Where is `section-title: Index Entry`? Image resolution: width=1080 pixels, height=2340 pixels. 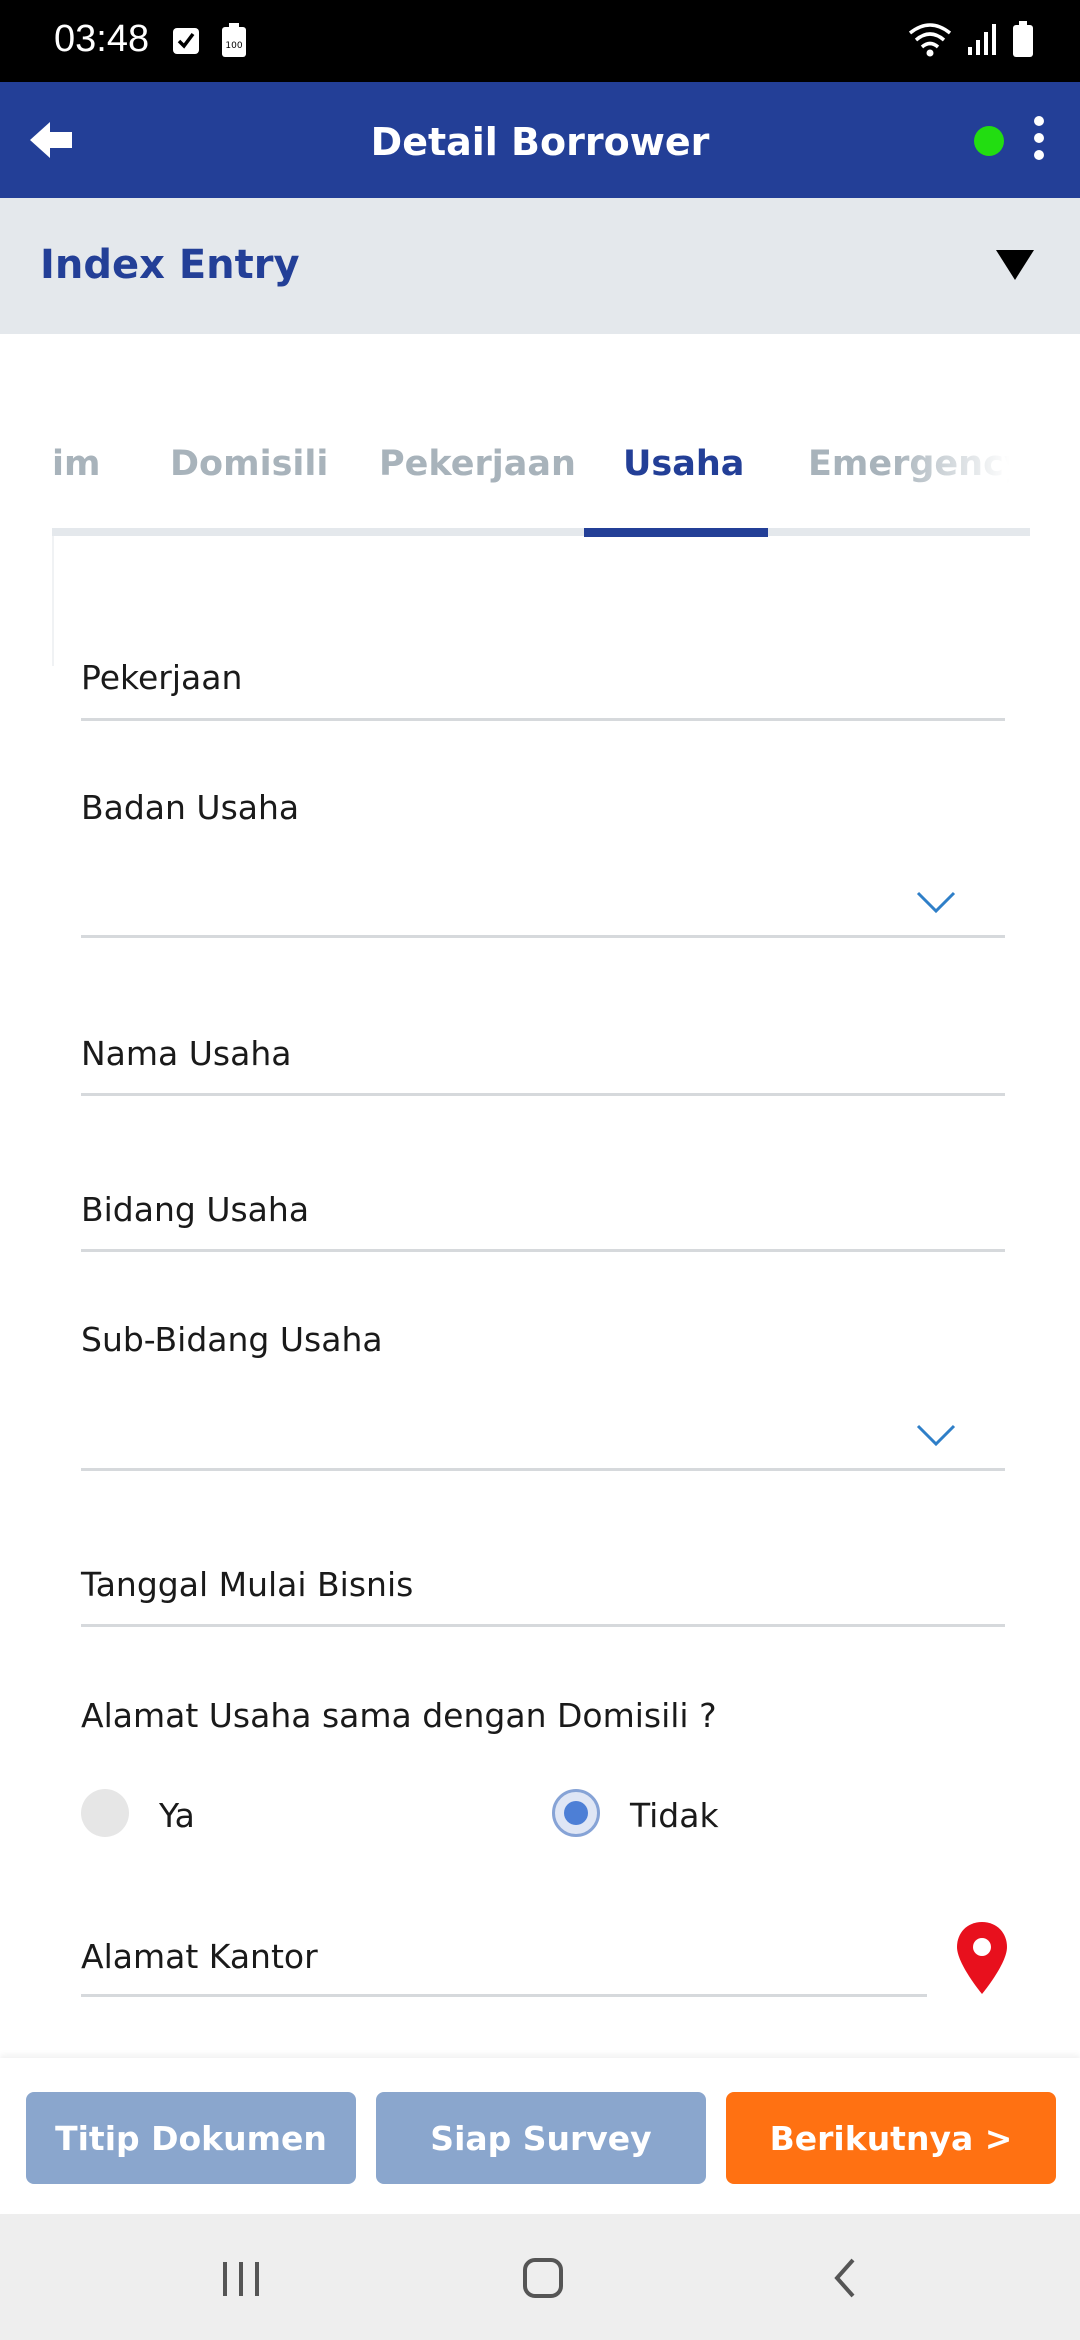
section-title: Index Entry is located at coordinates (170, 265).